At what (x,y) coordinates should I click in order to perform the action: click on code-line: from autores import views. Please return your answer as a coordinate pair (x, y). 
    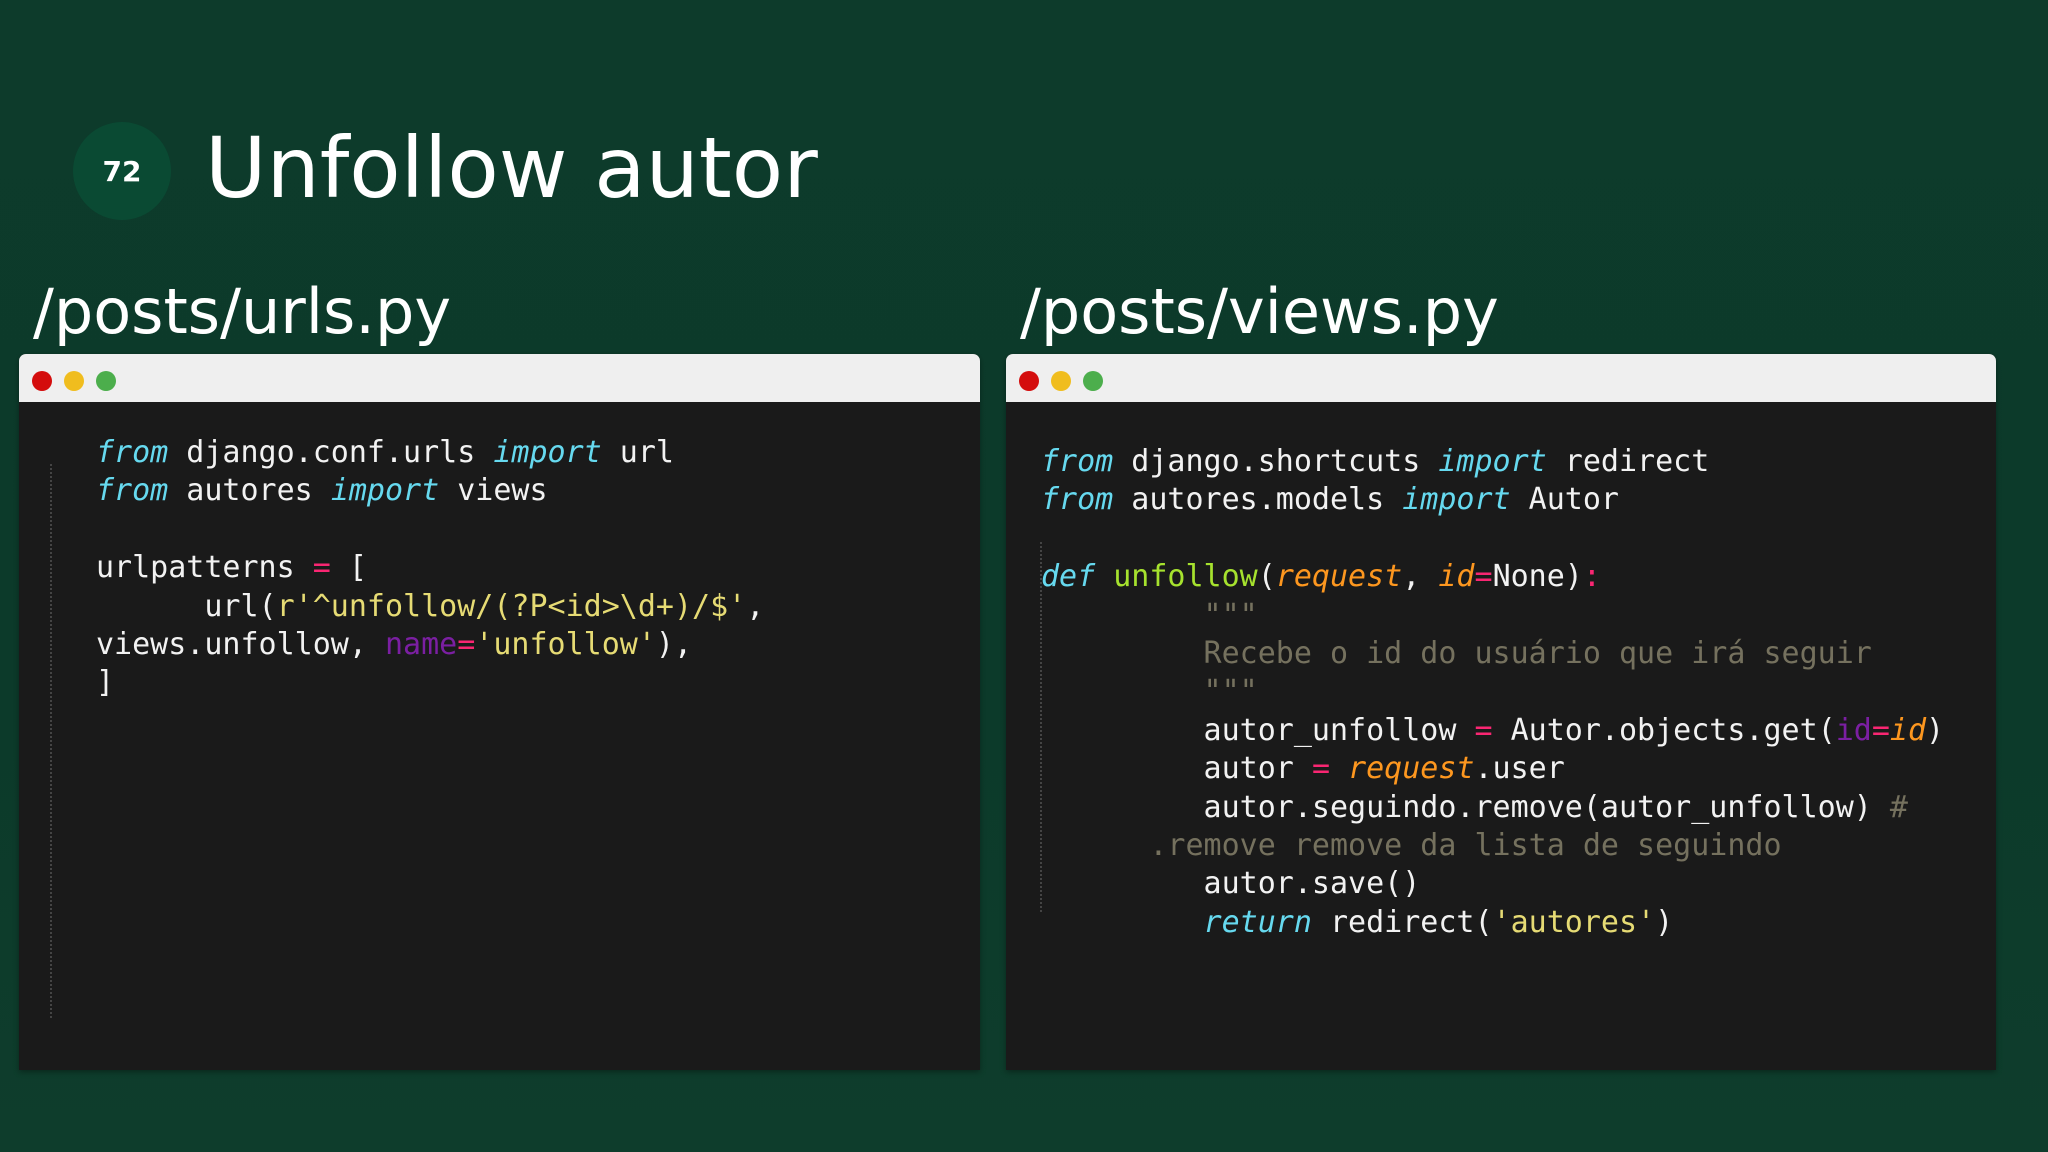
    Looking at the image, I should click on (430, 491).